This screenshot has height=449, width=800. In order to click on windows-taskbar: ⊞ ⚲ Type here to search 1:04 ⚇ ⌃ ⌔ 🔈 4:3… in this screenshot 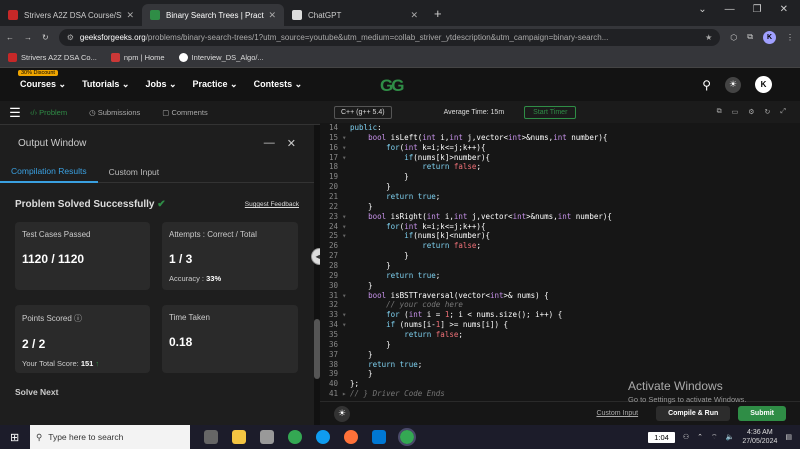, I will do `click(400, 437)`.